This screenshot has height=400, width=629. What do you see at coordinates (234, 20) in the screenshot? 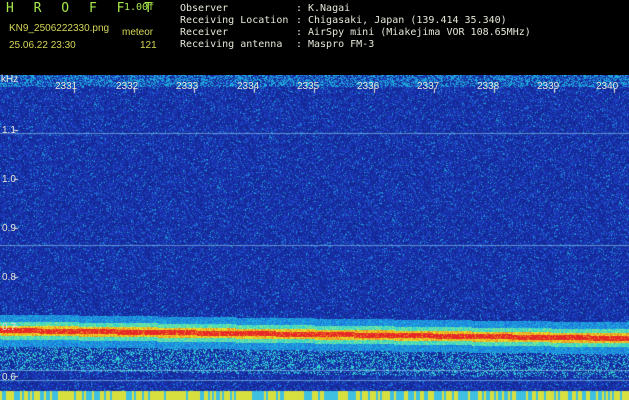
I see `location-label: Receiving Location` at bounding box center [234, 20].